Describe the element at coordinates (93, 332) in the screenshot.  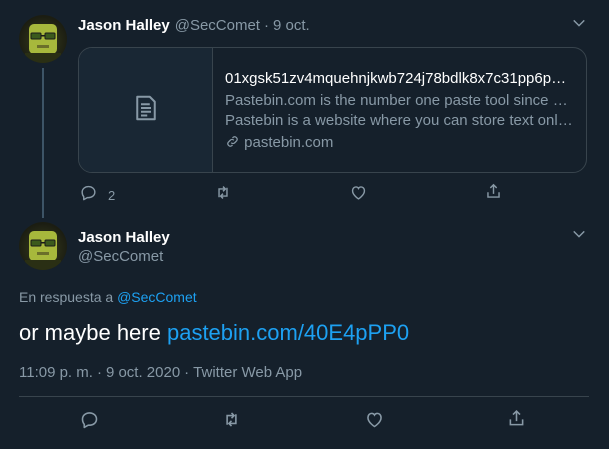
I see `tweet-text-plain: or maybe here` at that location.